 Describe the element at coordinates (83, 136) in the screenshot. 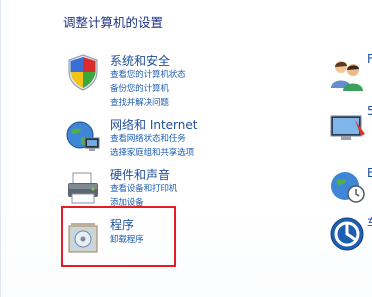

I see `network-globe-icon` at that location.